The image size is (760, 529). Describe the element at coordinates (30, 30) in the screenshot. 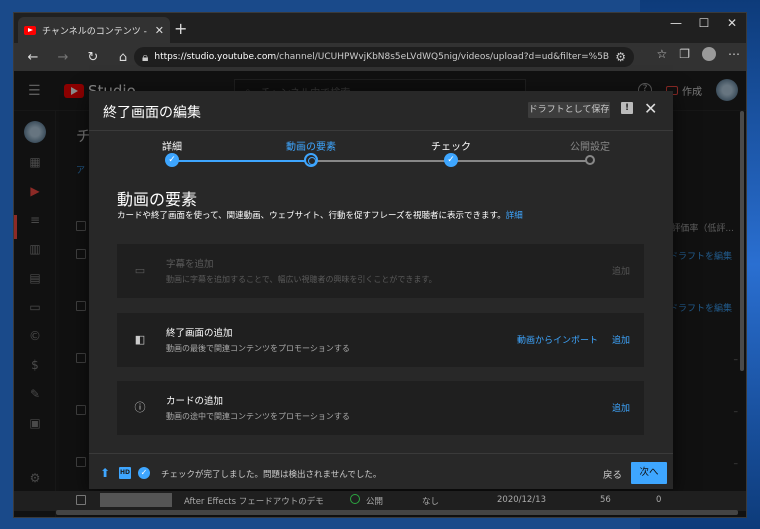

I see `youtube-favicon-icon` at that location.